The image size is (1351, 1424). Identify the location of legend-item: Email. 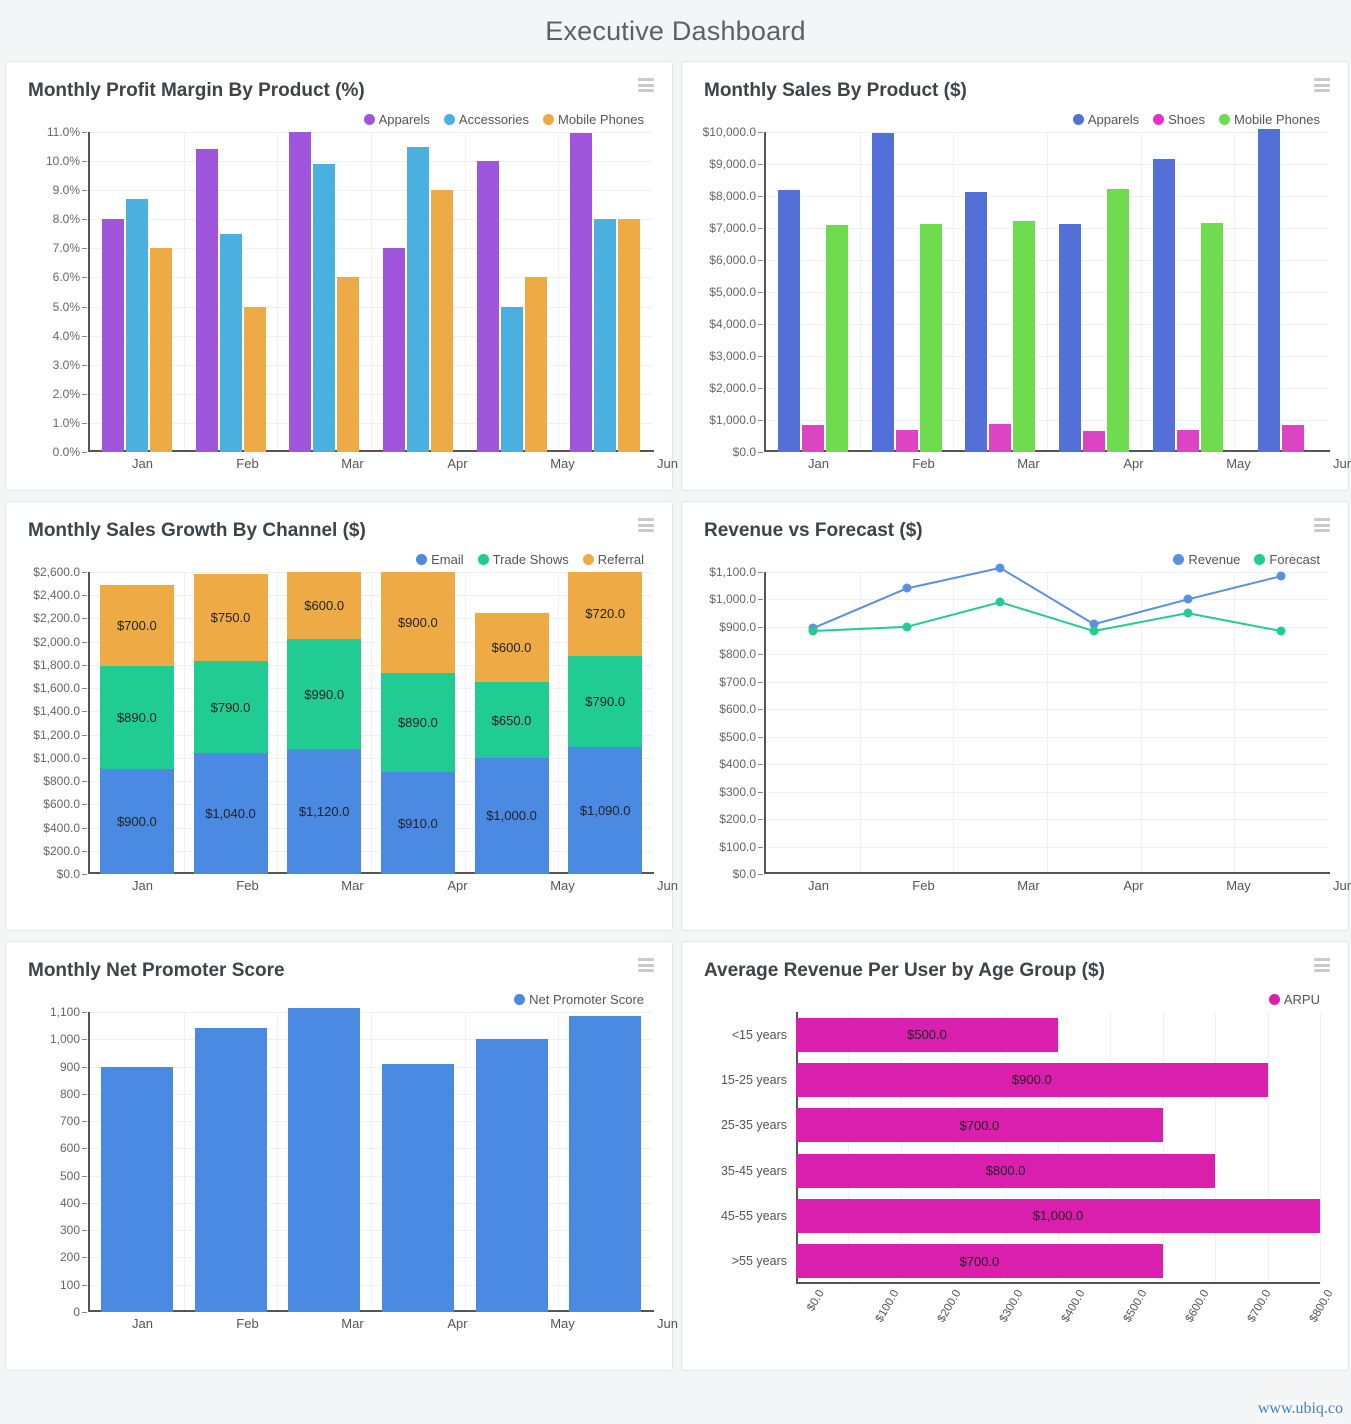
(440, 559).